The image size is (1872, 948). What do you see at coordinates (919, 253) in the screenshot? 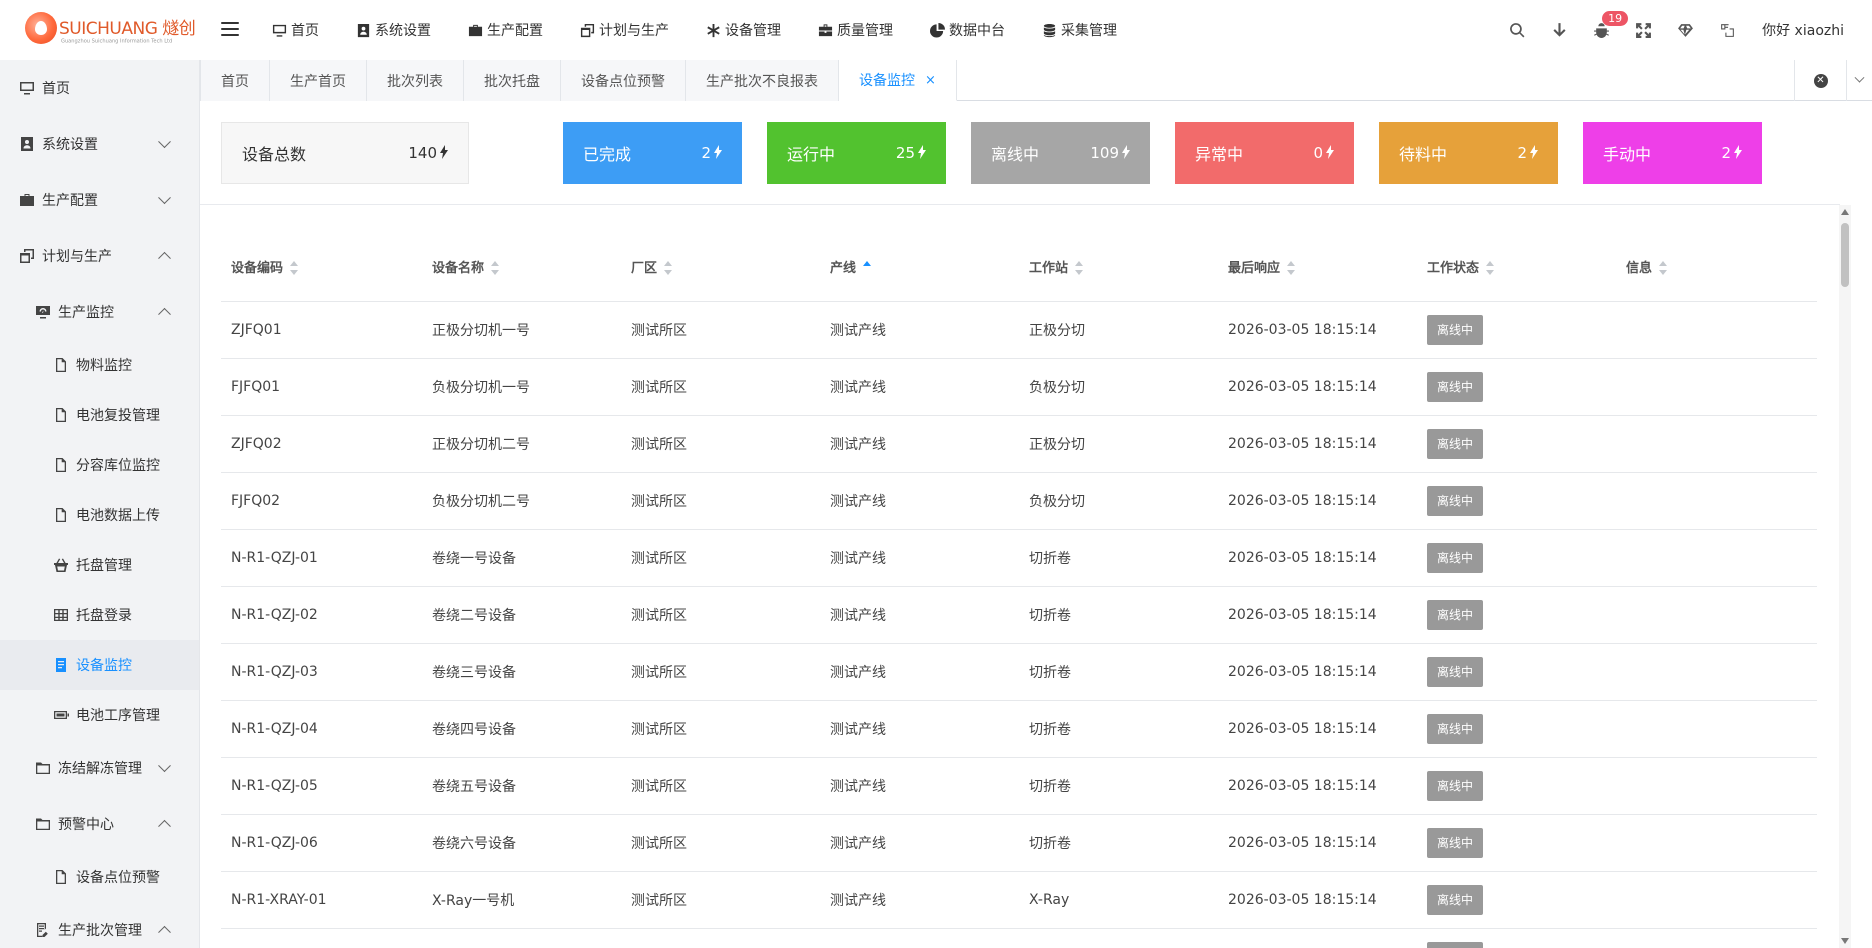
I see `column-header-3: 产线` at bounding box center [919, 253].